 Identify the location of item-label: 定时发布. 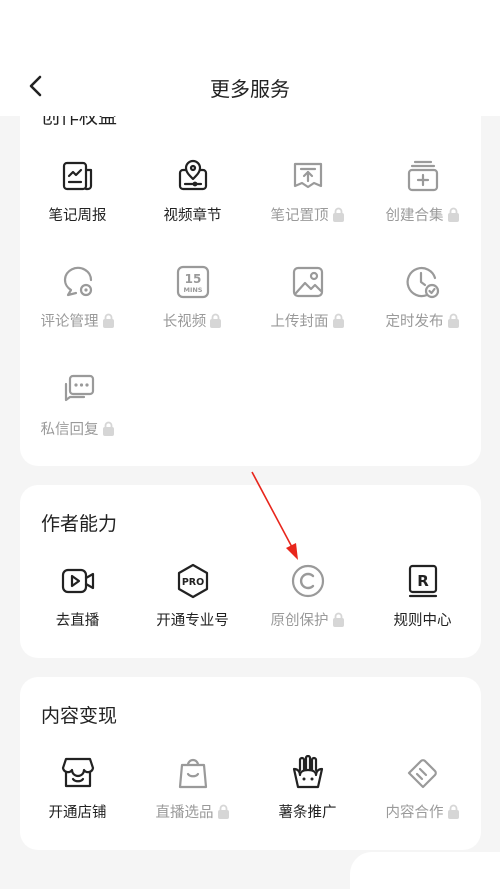
(422, 320).